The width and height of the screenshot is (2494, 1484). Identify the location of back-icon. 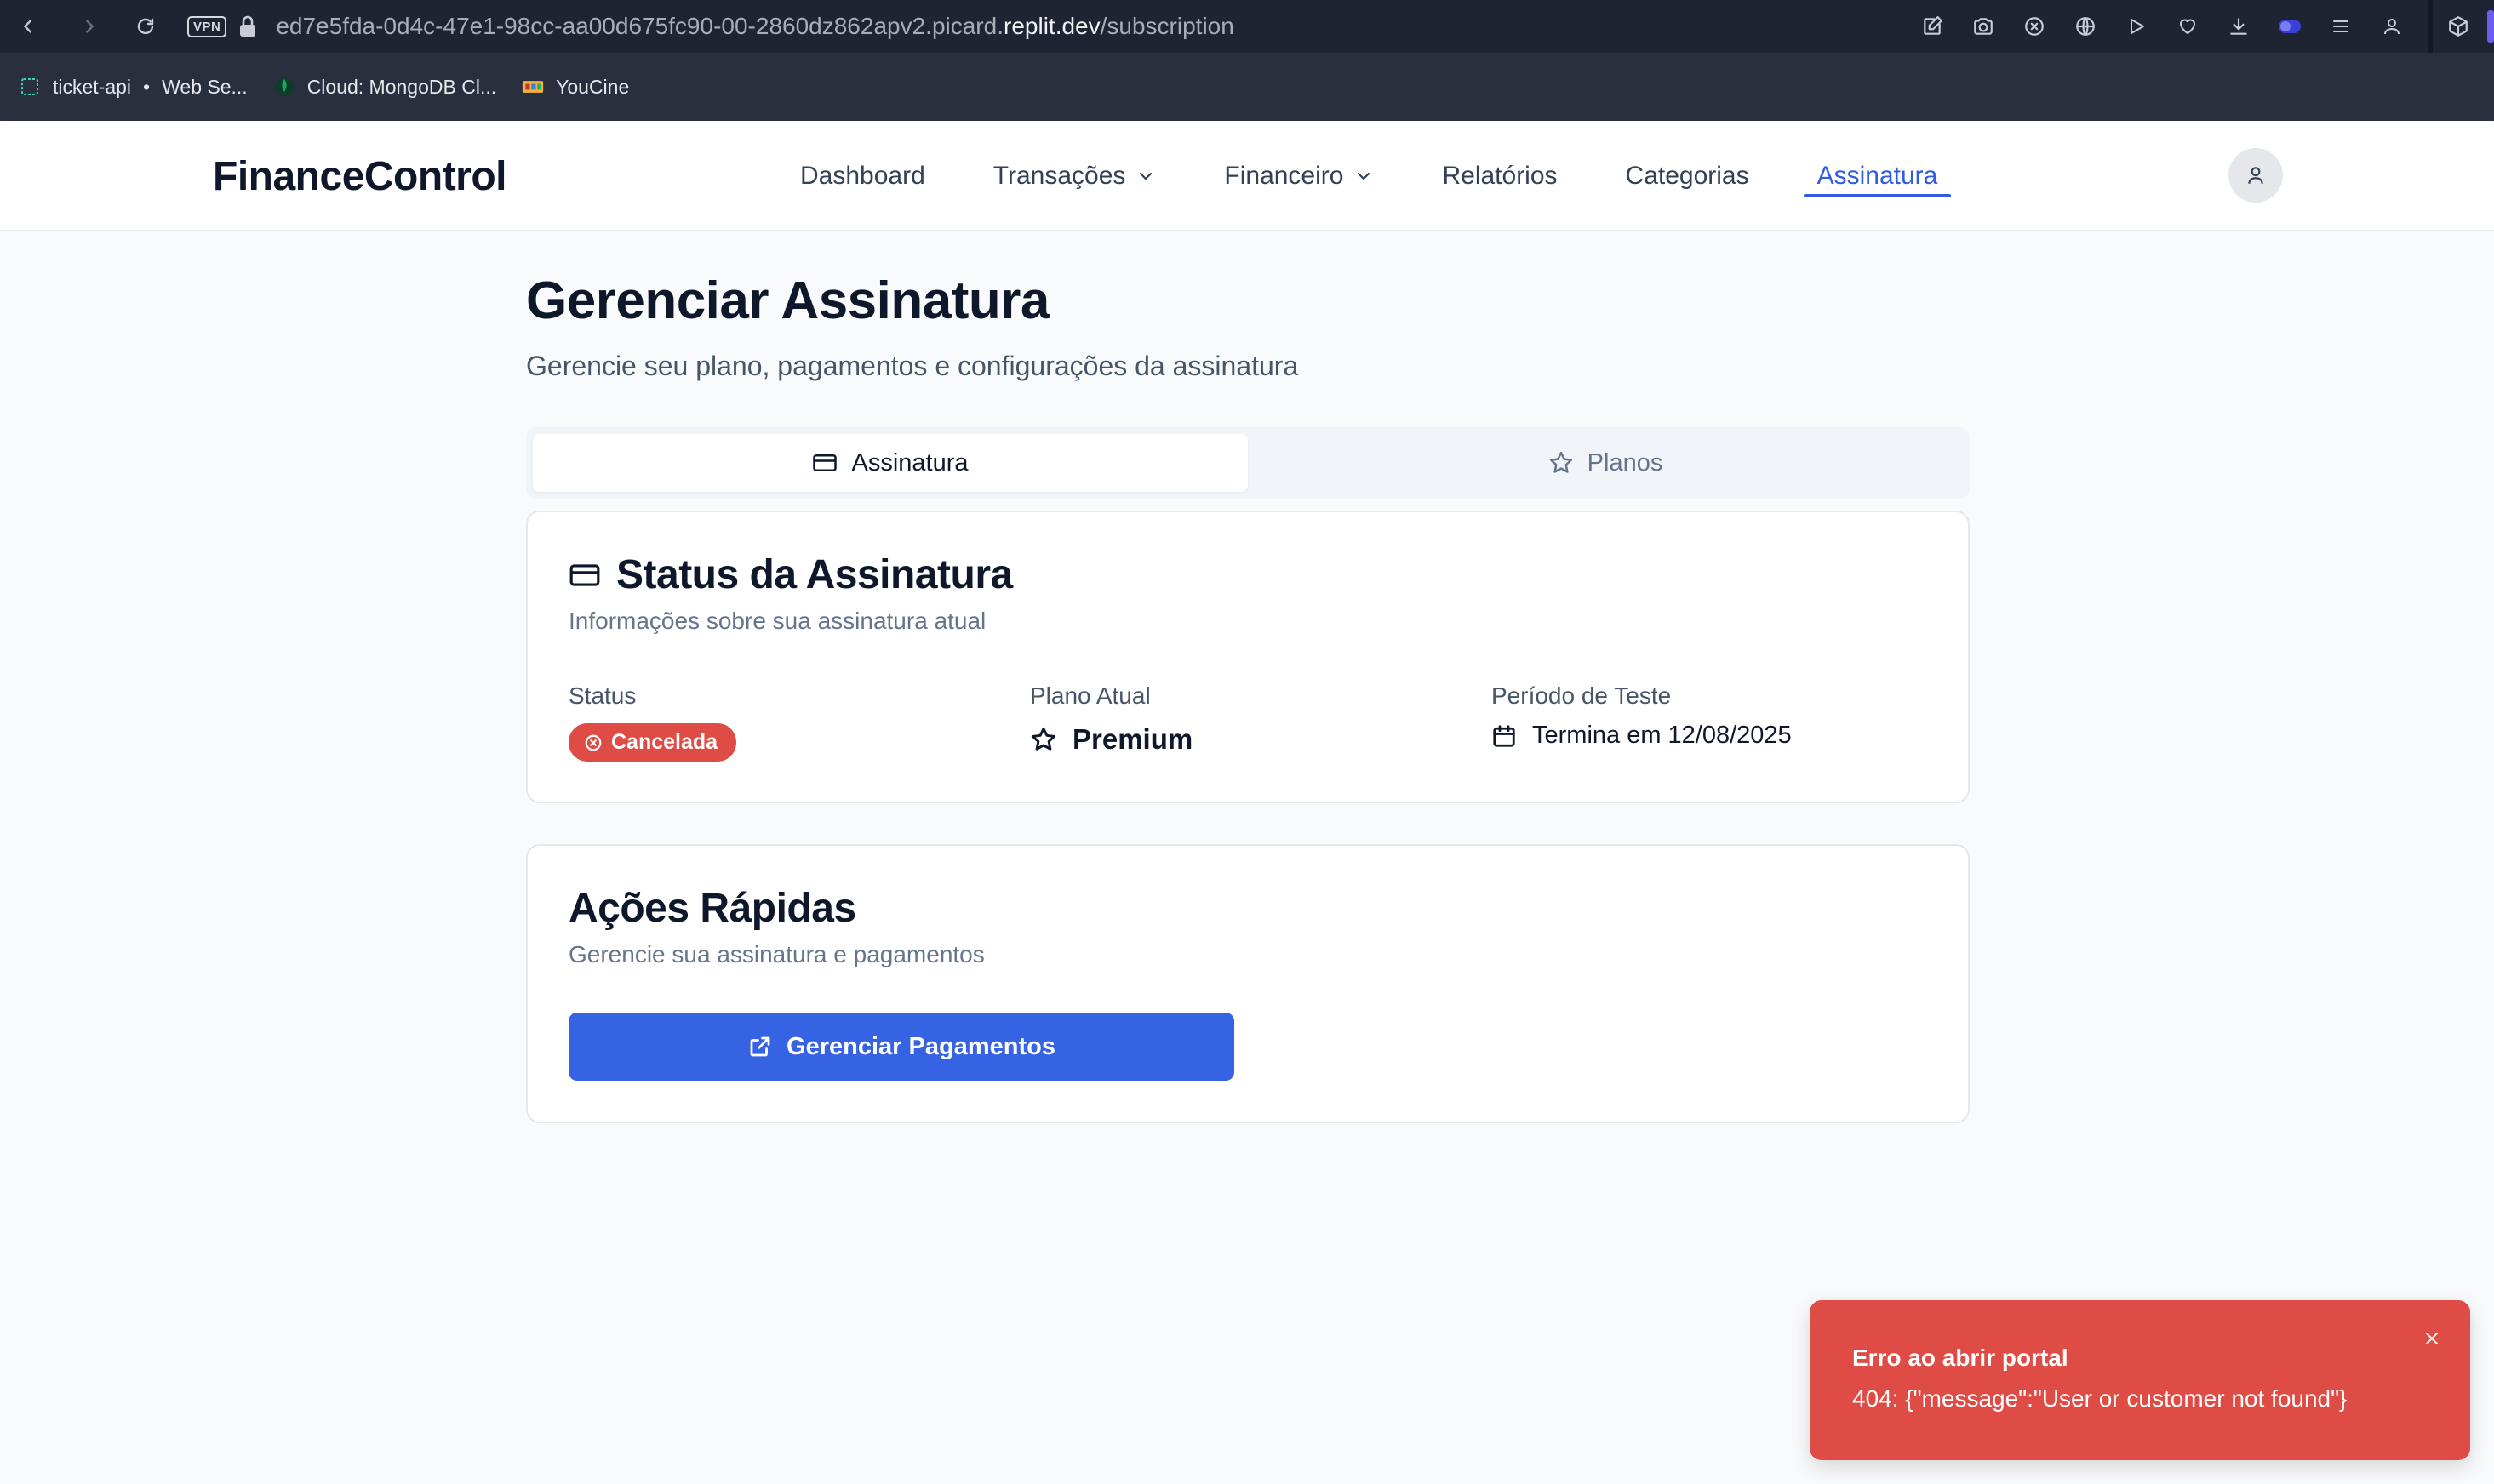
(29, 26).